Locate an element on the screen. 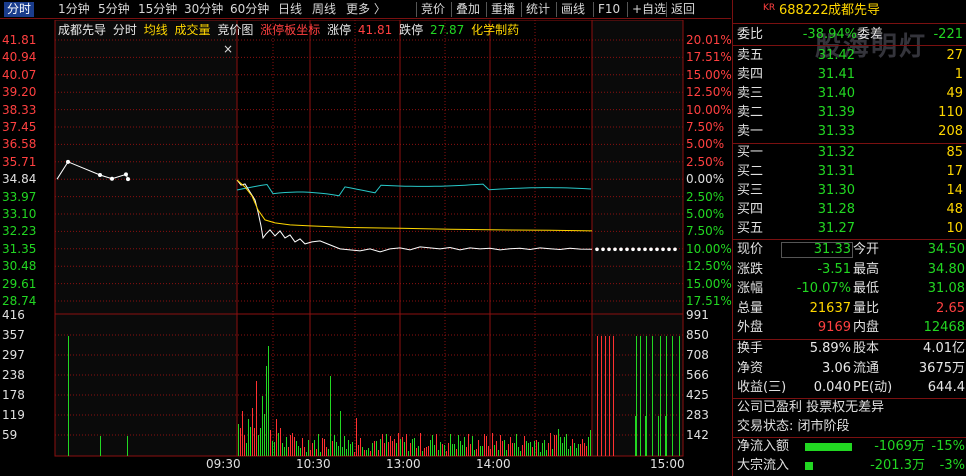 The height and width of the screenshot is (476, 966). bid-row: 买一 31.32 85 is located at coordinates (849, 153).